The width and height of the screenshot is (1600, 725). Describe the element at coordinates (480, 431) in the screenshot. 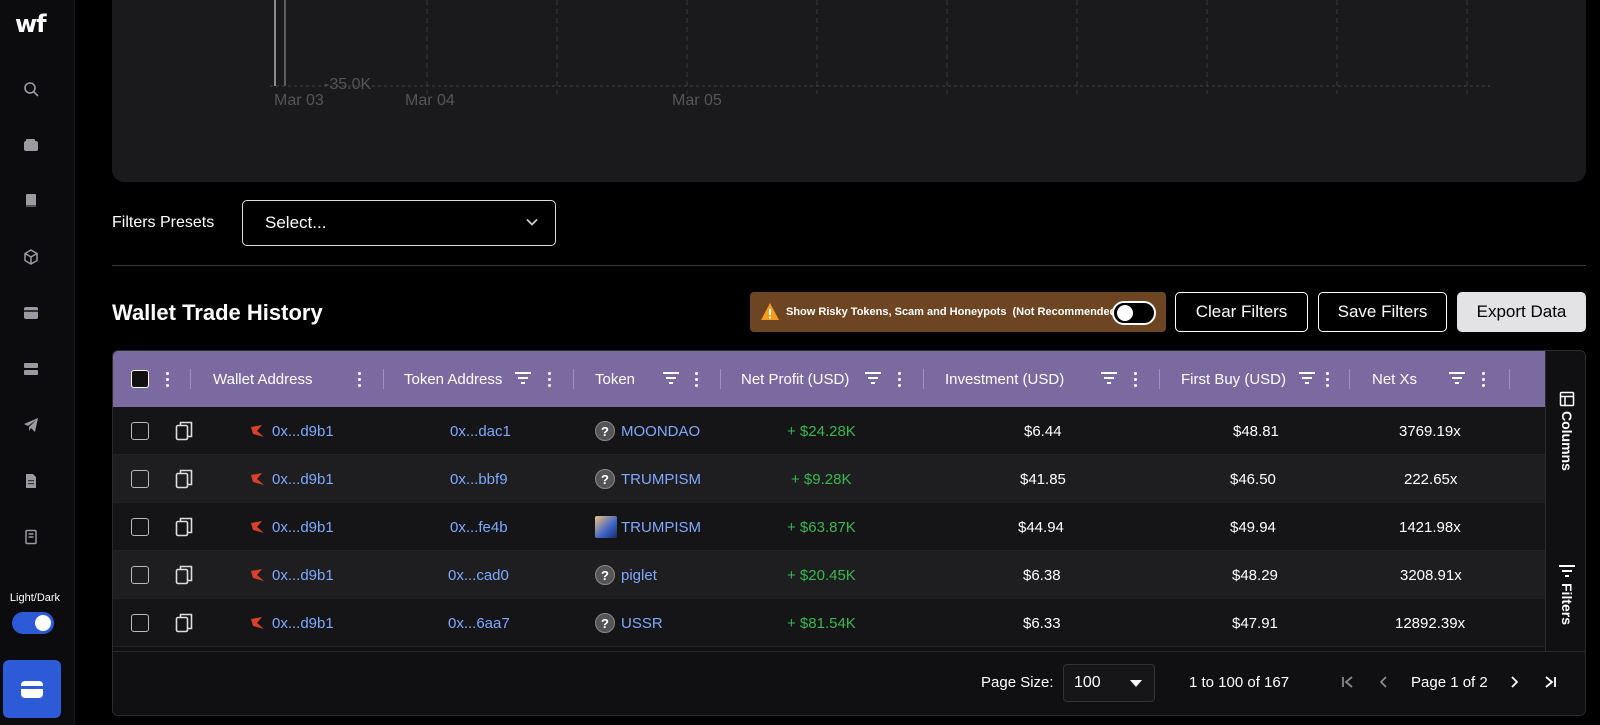

I see `token-address-link: 0x...dac1` at that location.